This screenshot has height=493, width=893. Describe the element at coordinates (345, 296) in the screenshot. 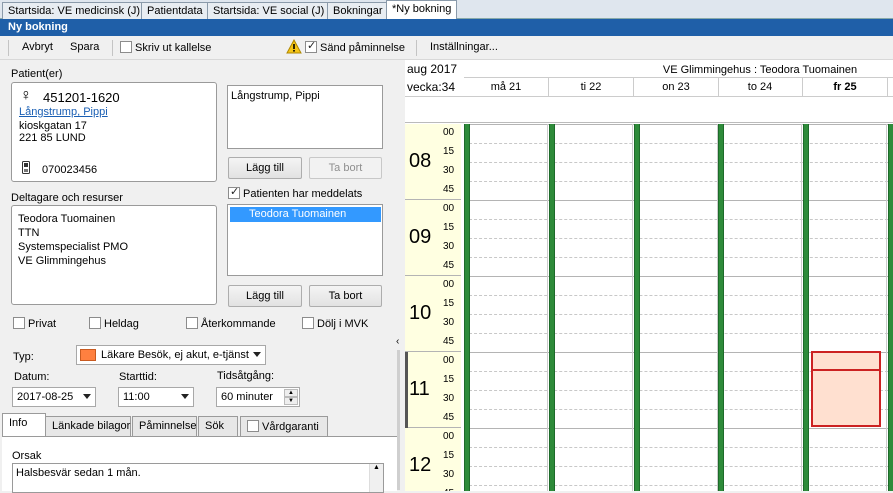

I see `remove-participant-button: Ta bort` at that location.